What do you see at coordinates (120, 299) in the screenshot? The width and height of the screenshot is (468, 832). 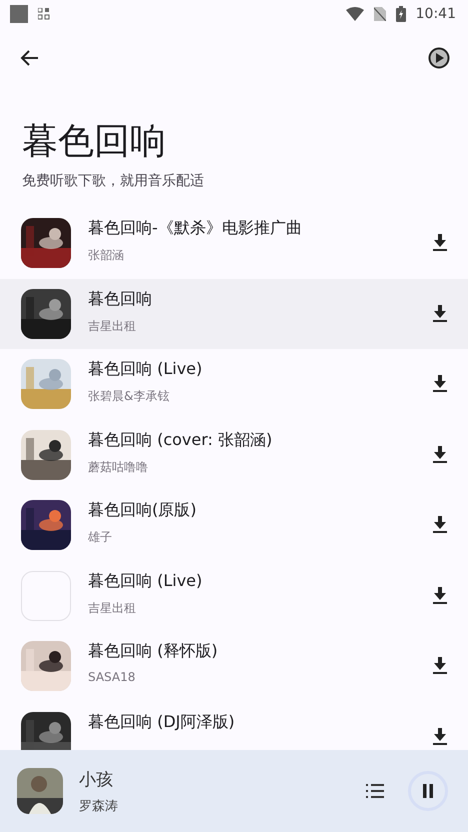 I see `song-title: 暮色回响` at bounding box center [120, 299].